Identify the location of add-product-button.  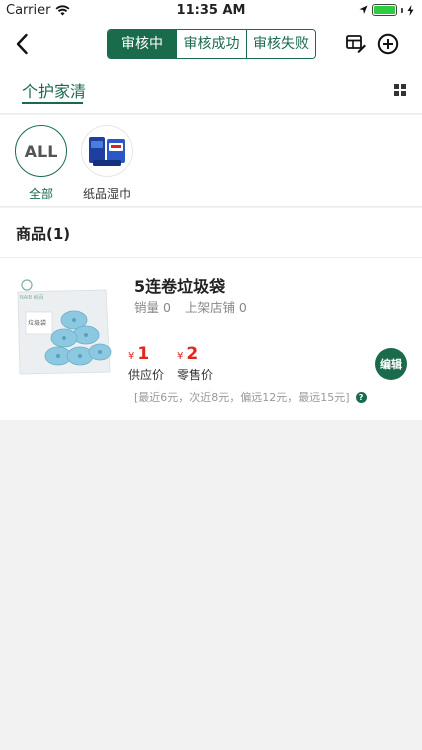
(388, 44).